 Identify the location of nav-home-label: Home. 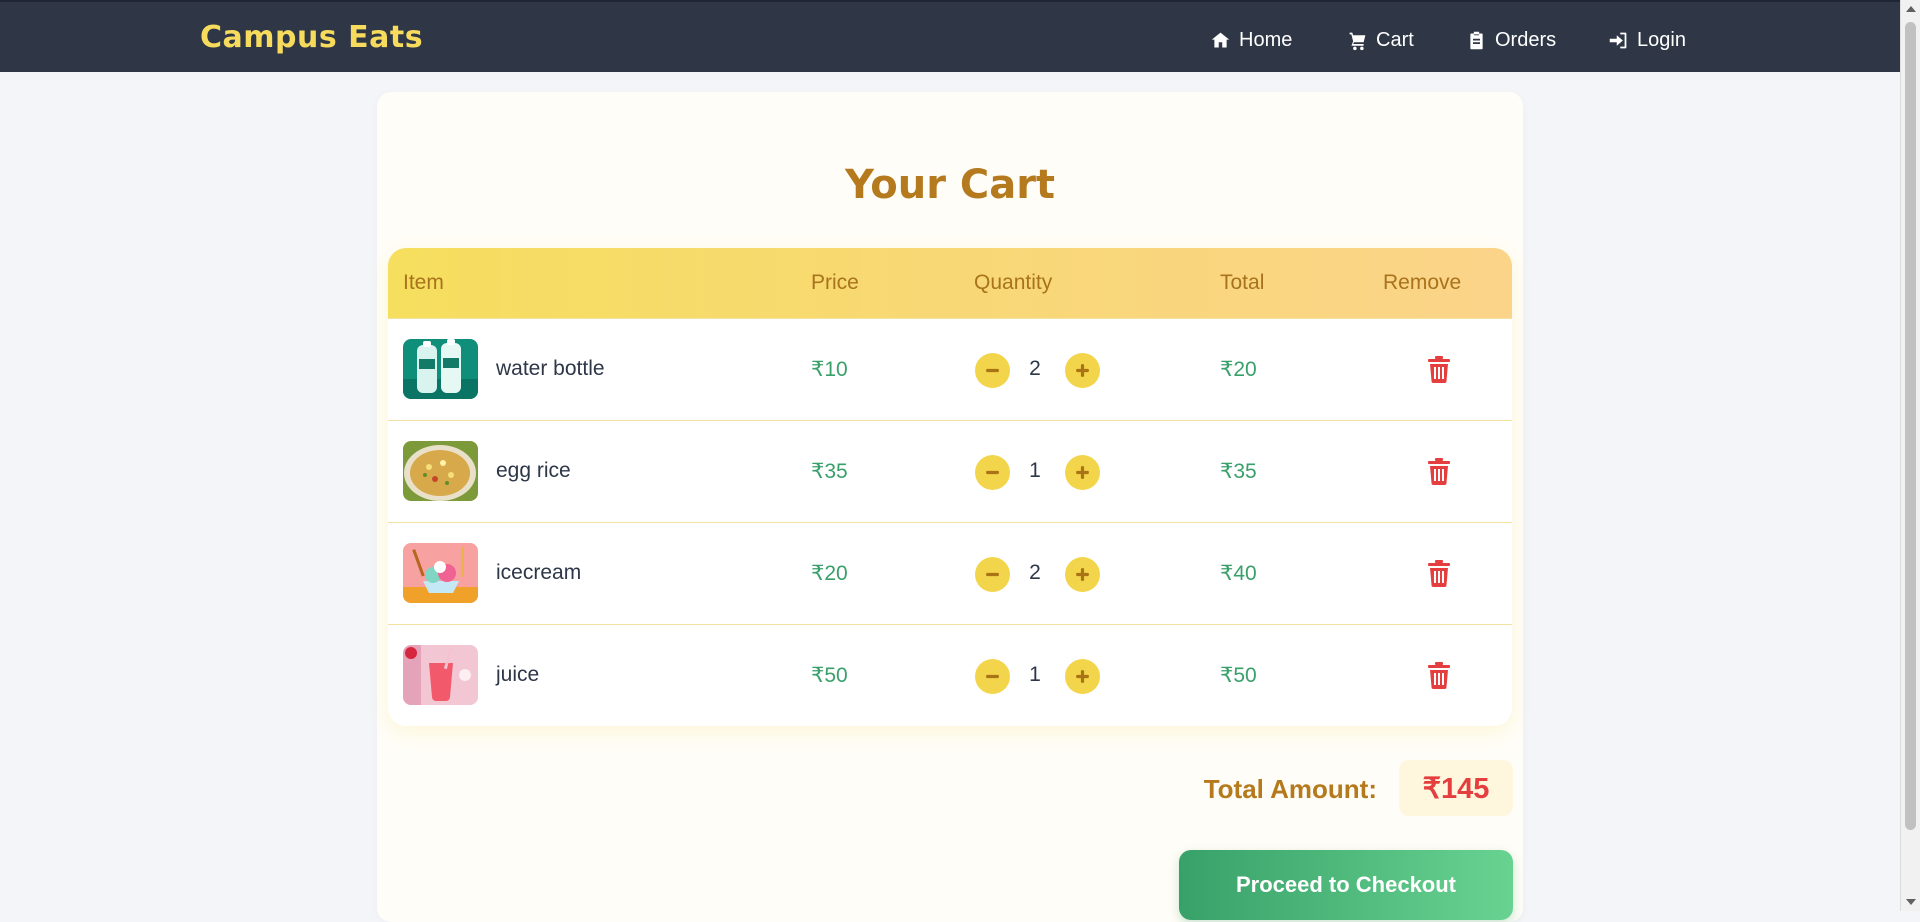
(1266, 39).